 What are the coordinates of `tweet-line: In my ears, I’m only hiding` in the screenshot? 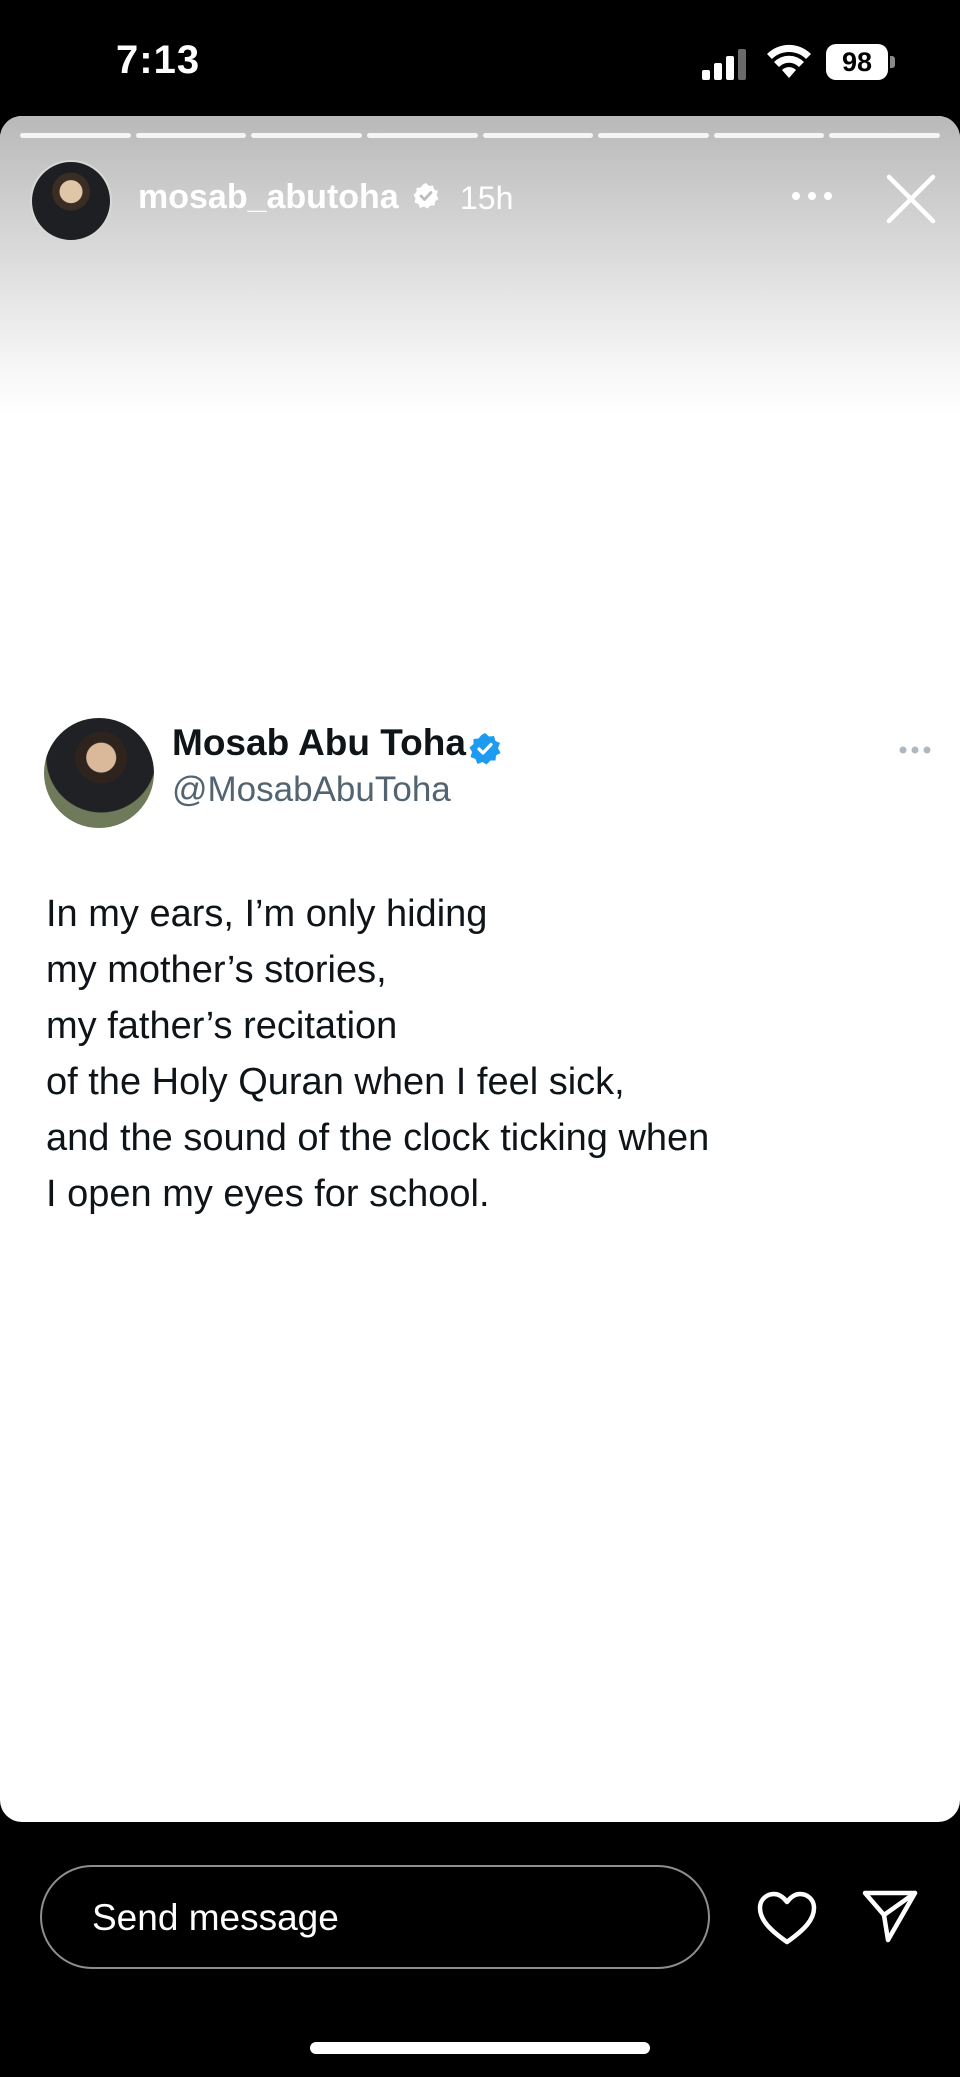 It's located at (267, 914).